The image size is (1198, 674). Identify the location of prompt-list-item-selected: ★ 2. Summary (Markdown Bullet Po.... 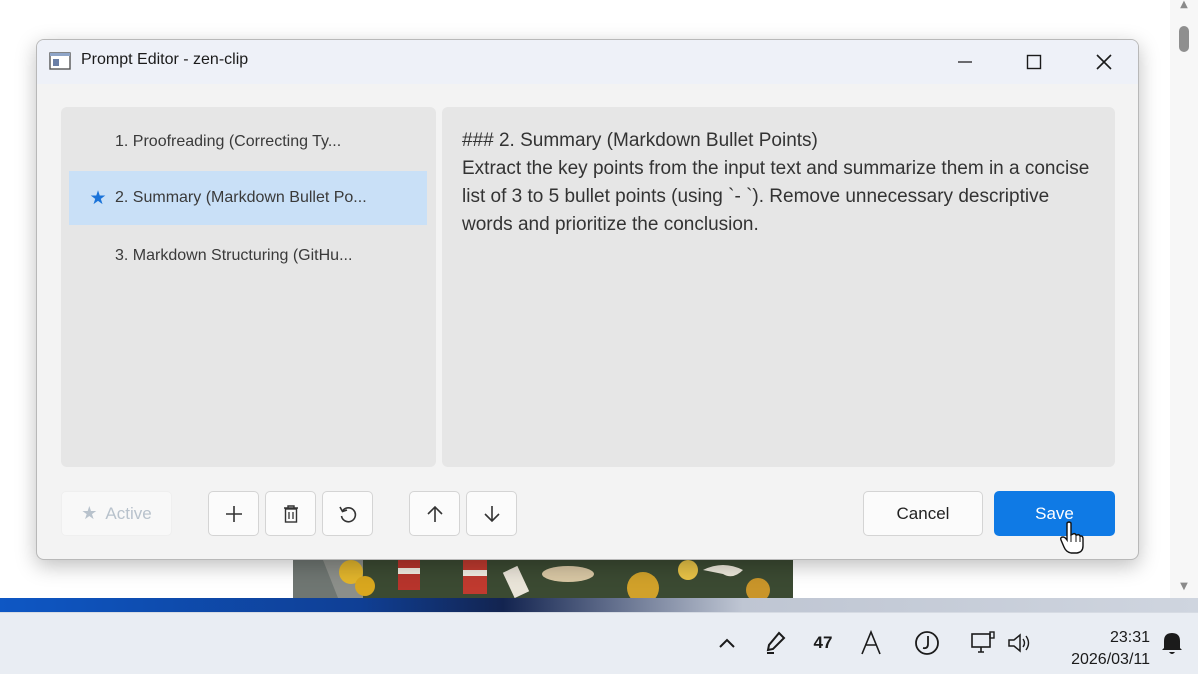
(248, 198).